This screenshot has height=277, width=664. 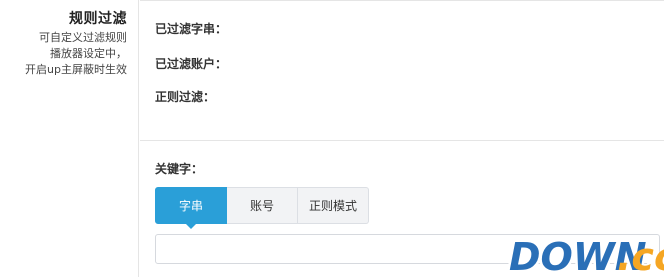 What do you see at coordinates (333, 205) in the screenshot?
I see `tab-regex-mode: 正则模式` at bounding box center [333, 205].